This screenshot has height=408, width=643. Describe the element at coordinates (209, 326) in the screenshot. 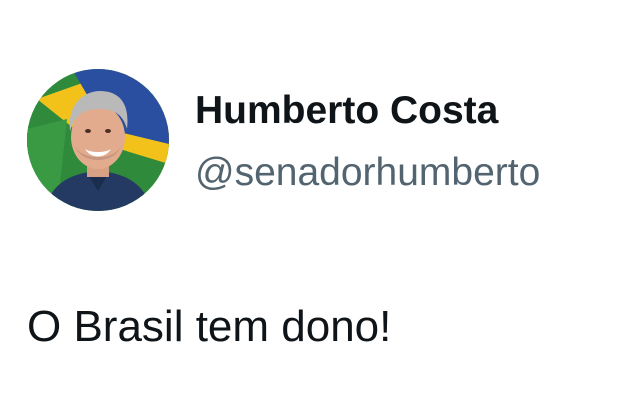

I see `tweet-text: O Brasil tem dono!` at that location.